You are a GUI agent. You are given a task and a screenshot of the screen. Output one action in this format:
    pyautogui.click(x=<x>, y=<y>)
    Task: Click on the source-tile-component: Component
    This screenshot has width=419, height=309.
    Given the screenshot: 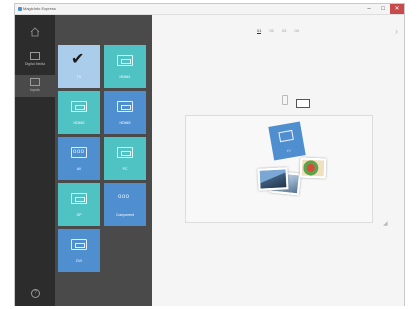 What is the action you would take?
    pyautogui.click(x=125, y=204)
    